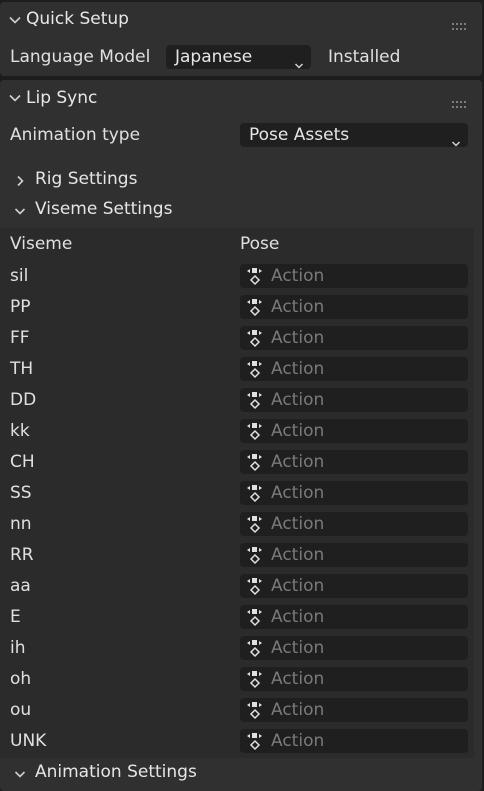 This screenshot has width=484, height=791. What do you see at coordinates (75, 135) in the screenshot?
I see `animation-type-label: Animation type` at bounding box center [75, 135].